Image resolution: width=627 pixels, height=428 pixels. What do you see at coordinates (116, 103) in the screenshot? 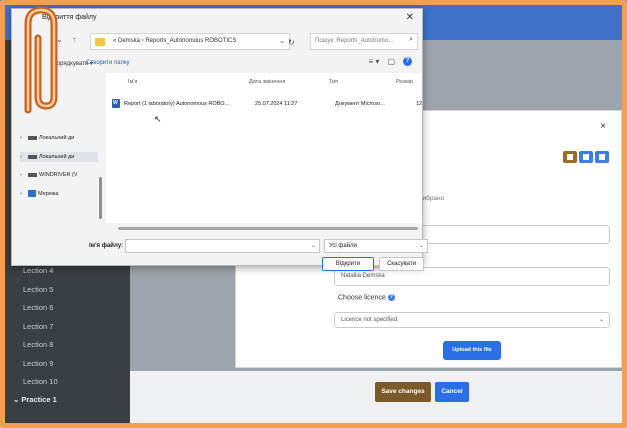
I see `word-document-icon` at bounding box center [116, 103].